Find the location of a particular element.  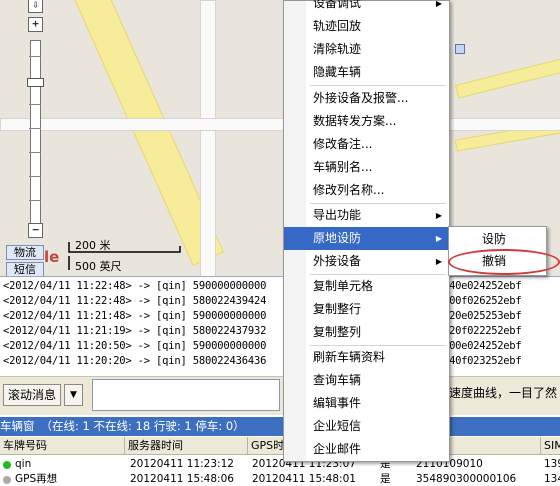

highlight-annotation-ring is located at coordinates (504, 262).